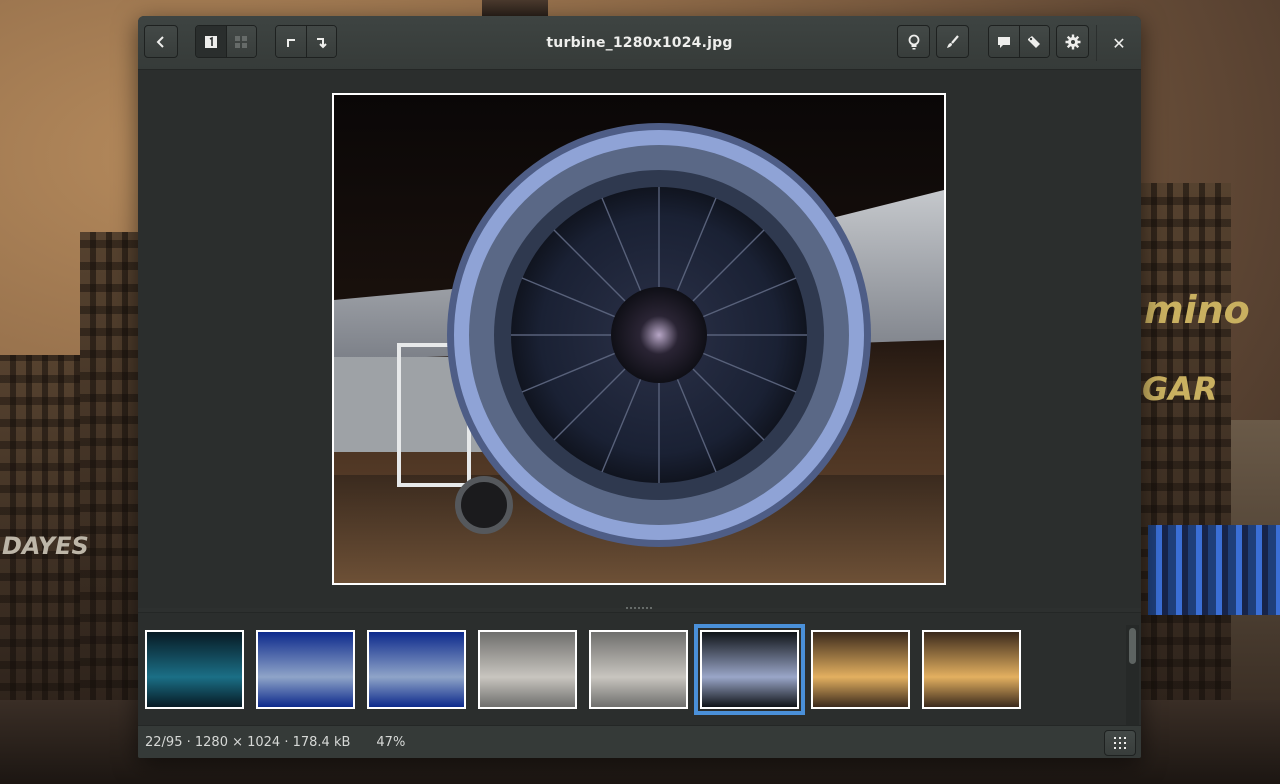  What do you see at coordinates (390, 742) in the screenshot?
I see `zoom-level: 47%` at bounding box center [390, 742].